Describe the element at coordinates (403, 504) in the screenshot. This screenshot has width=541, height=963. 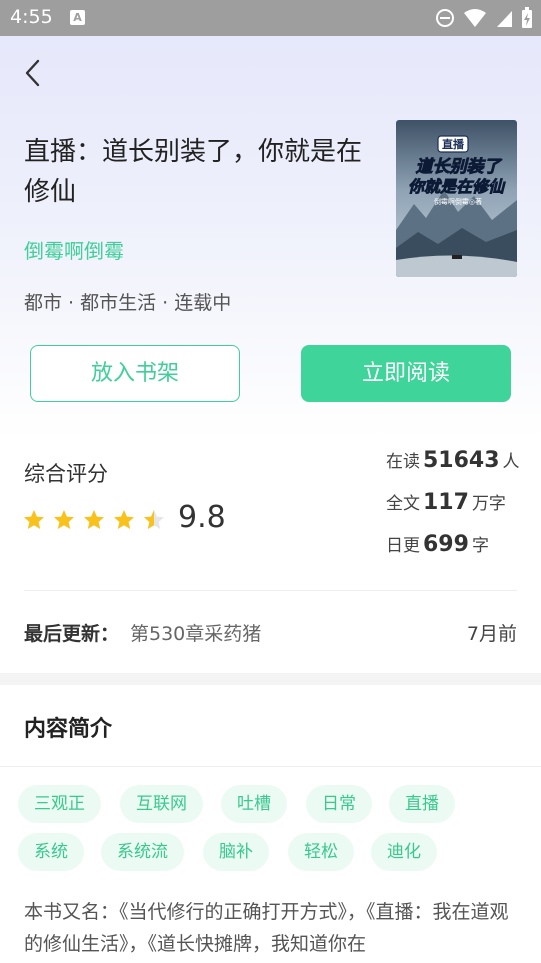
I see `stat-words-prefix: 全文` at that location.